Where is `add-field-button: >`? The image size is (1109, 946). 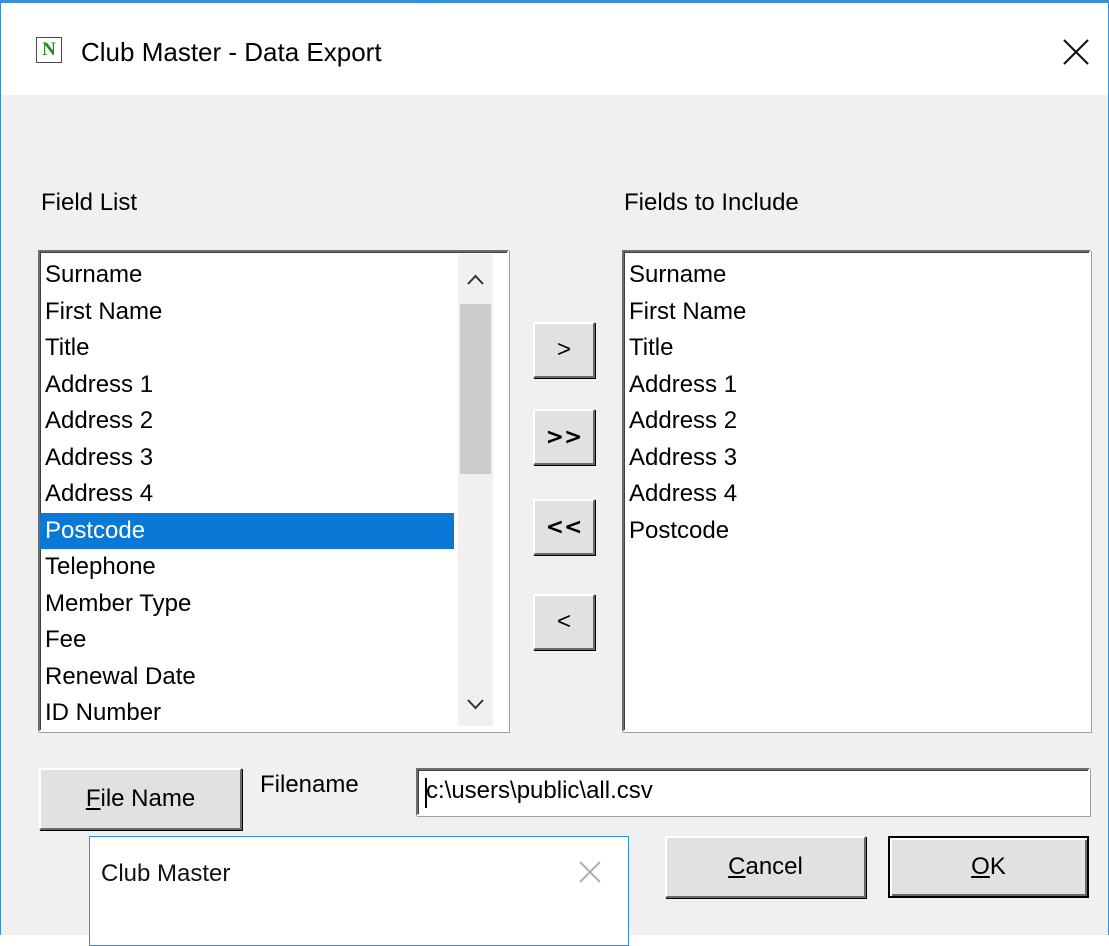 add-field-button: > is located at coordinates (564, 350).